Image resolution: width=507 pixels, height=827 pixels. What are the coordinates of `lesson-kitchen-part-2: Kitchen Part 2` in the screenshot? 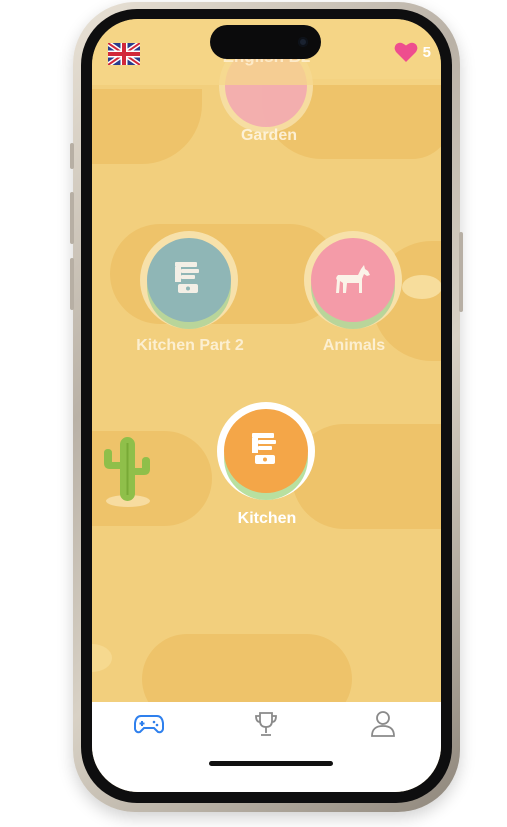 It's located at (190, 292).